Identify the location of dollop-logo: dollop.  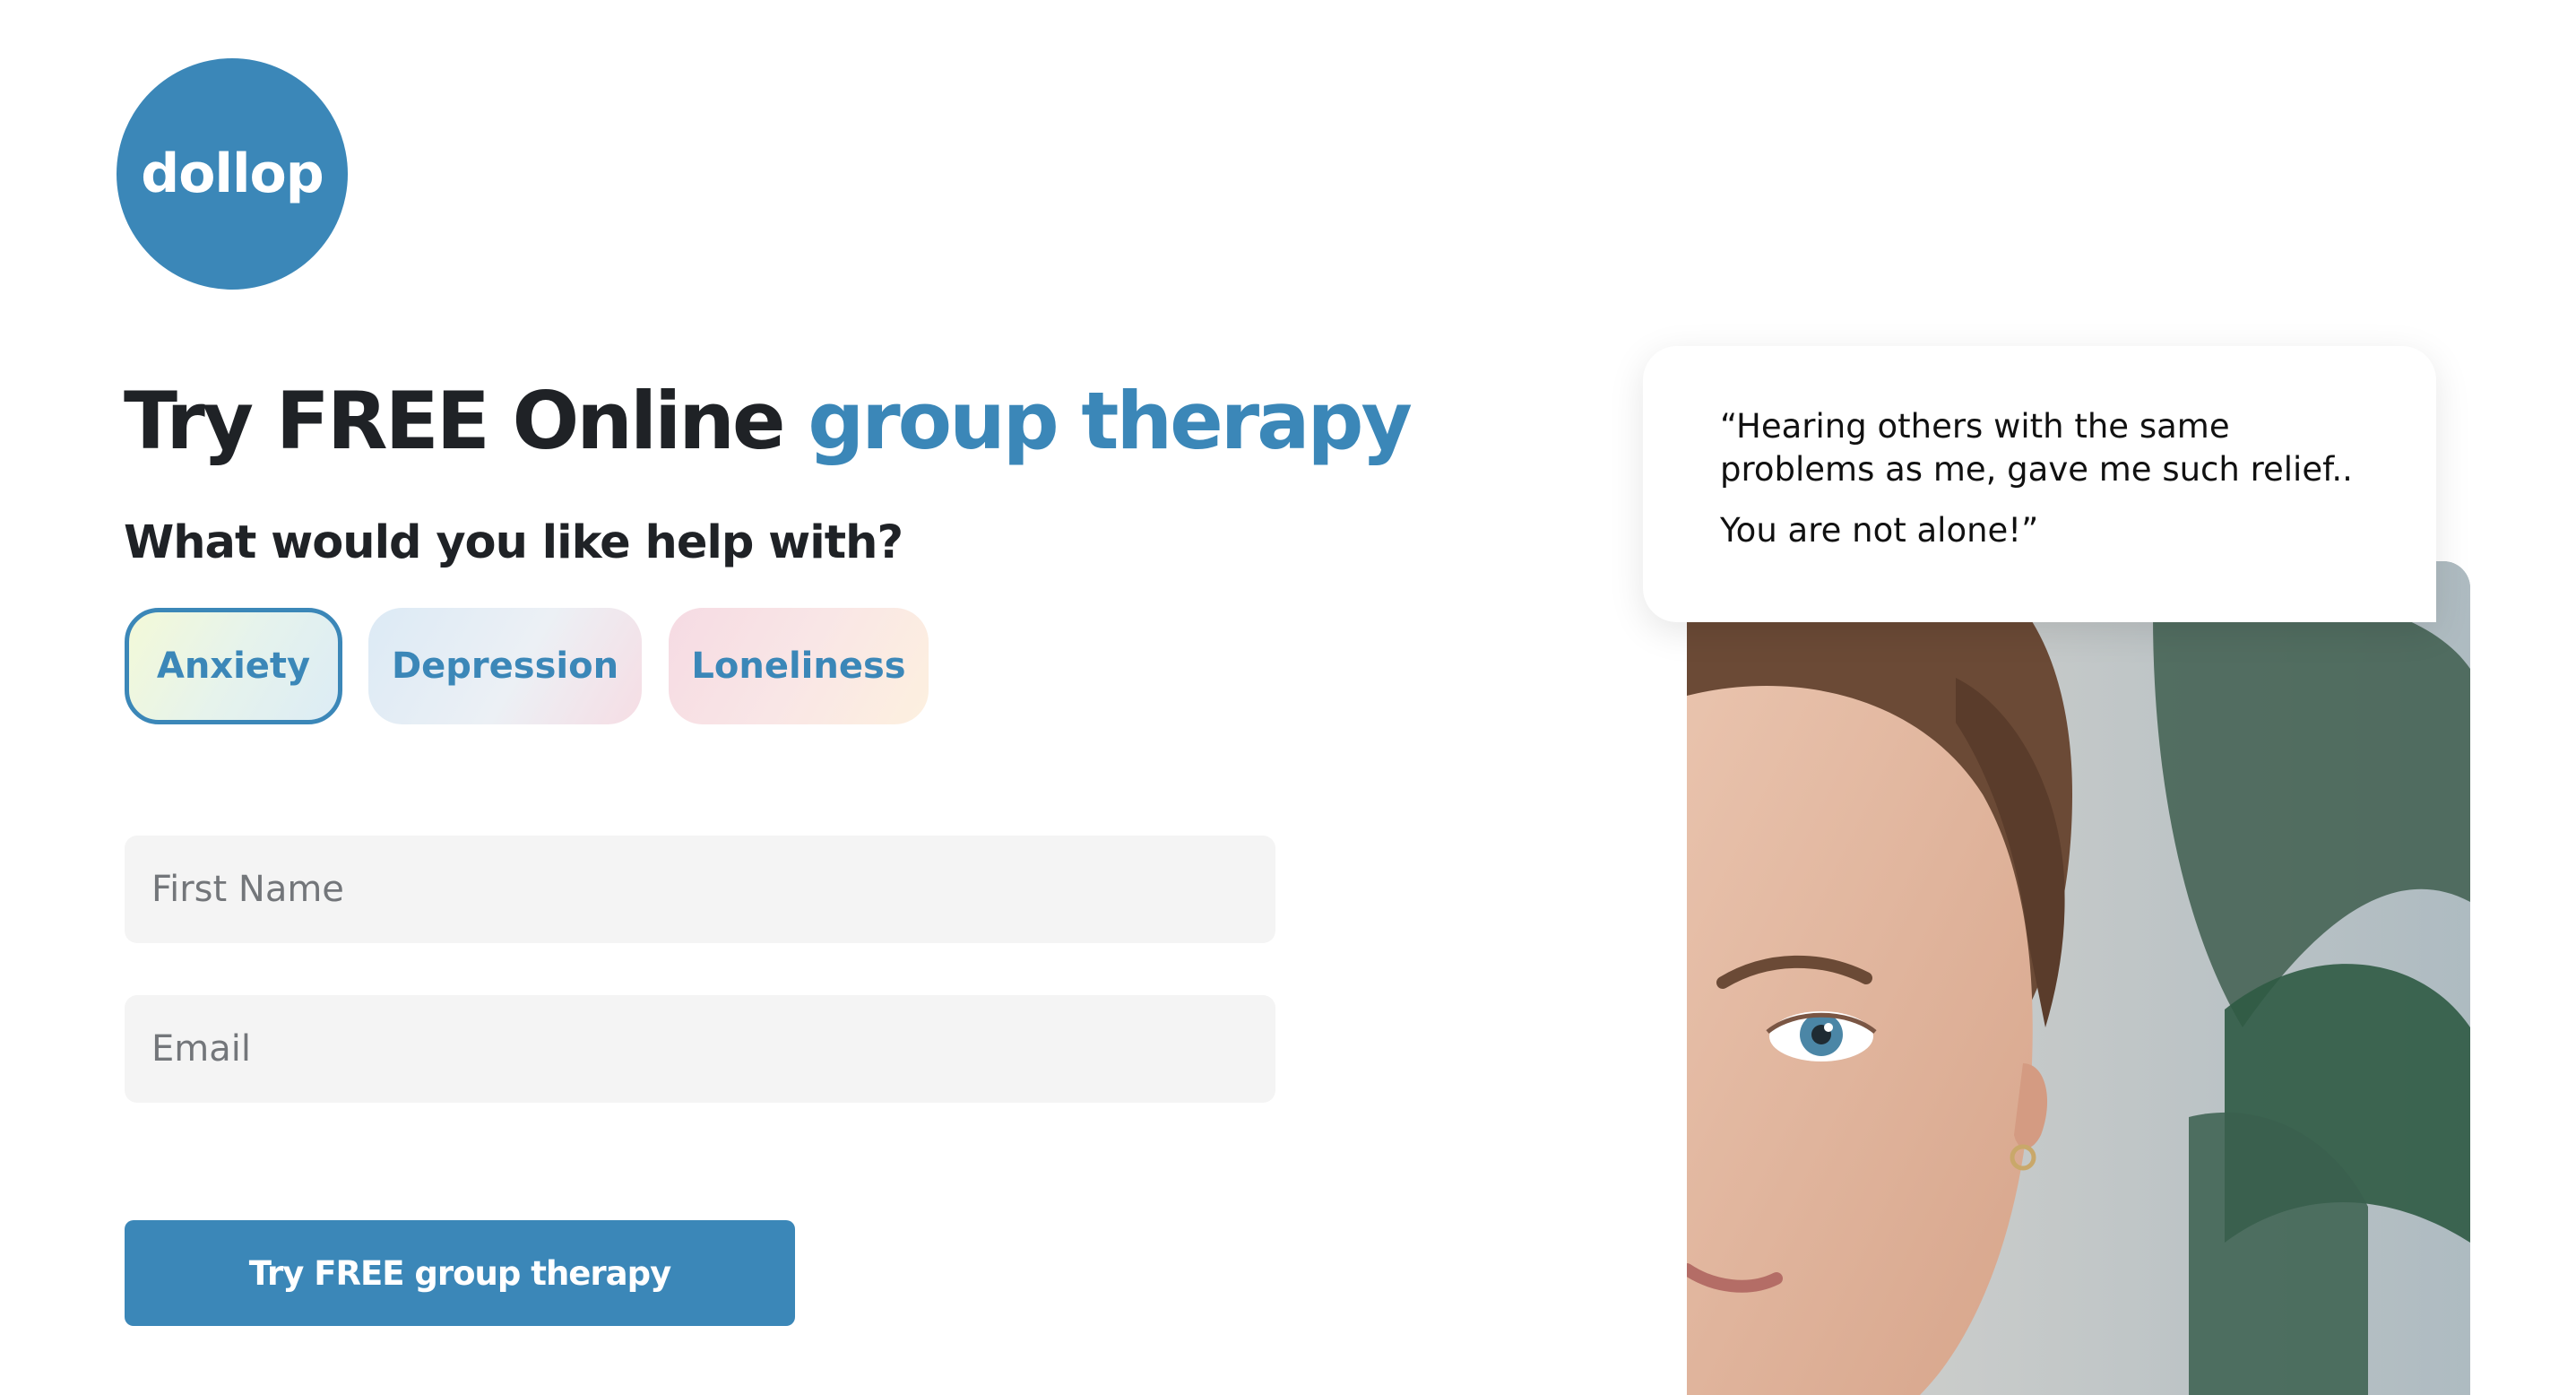
(232, 174).